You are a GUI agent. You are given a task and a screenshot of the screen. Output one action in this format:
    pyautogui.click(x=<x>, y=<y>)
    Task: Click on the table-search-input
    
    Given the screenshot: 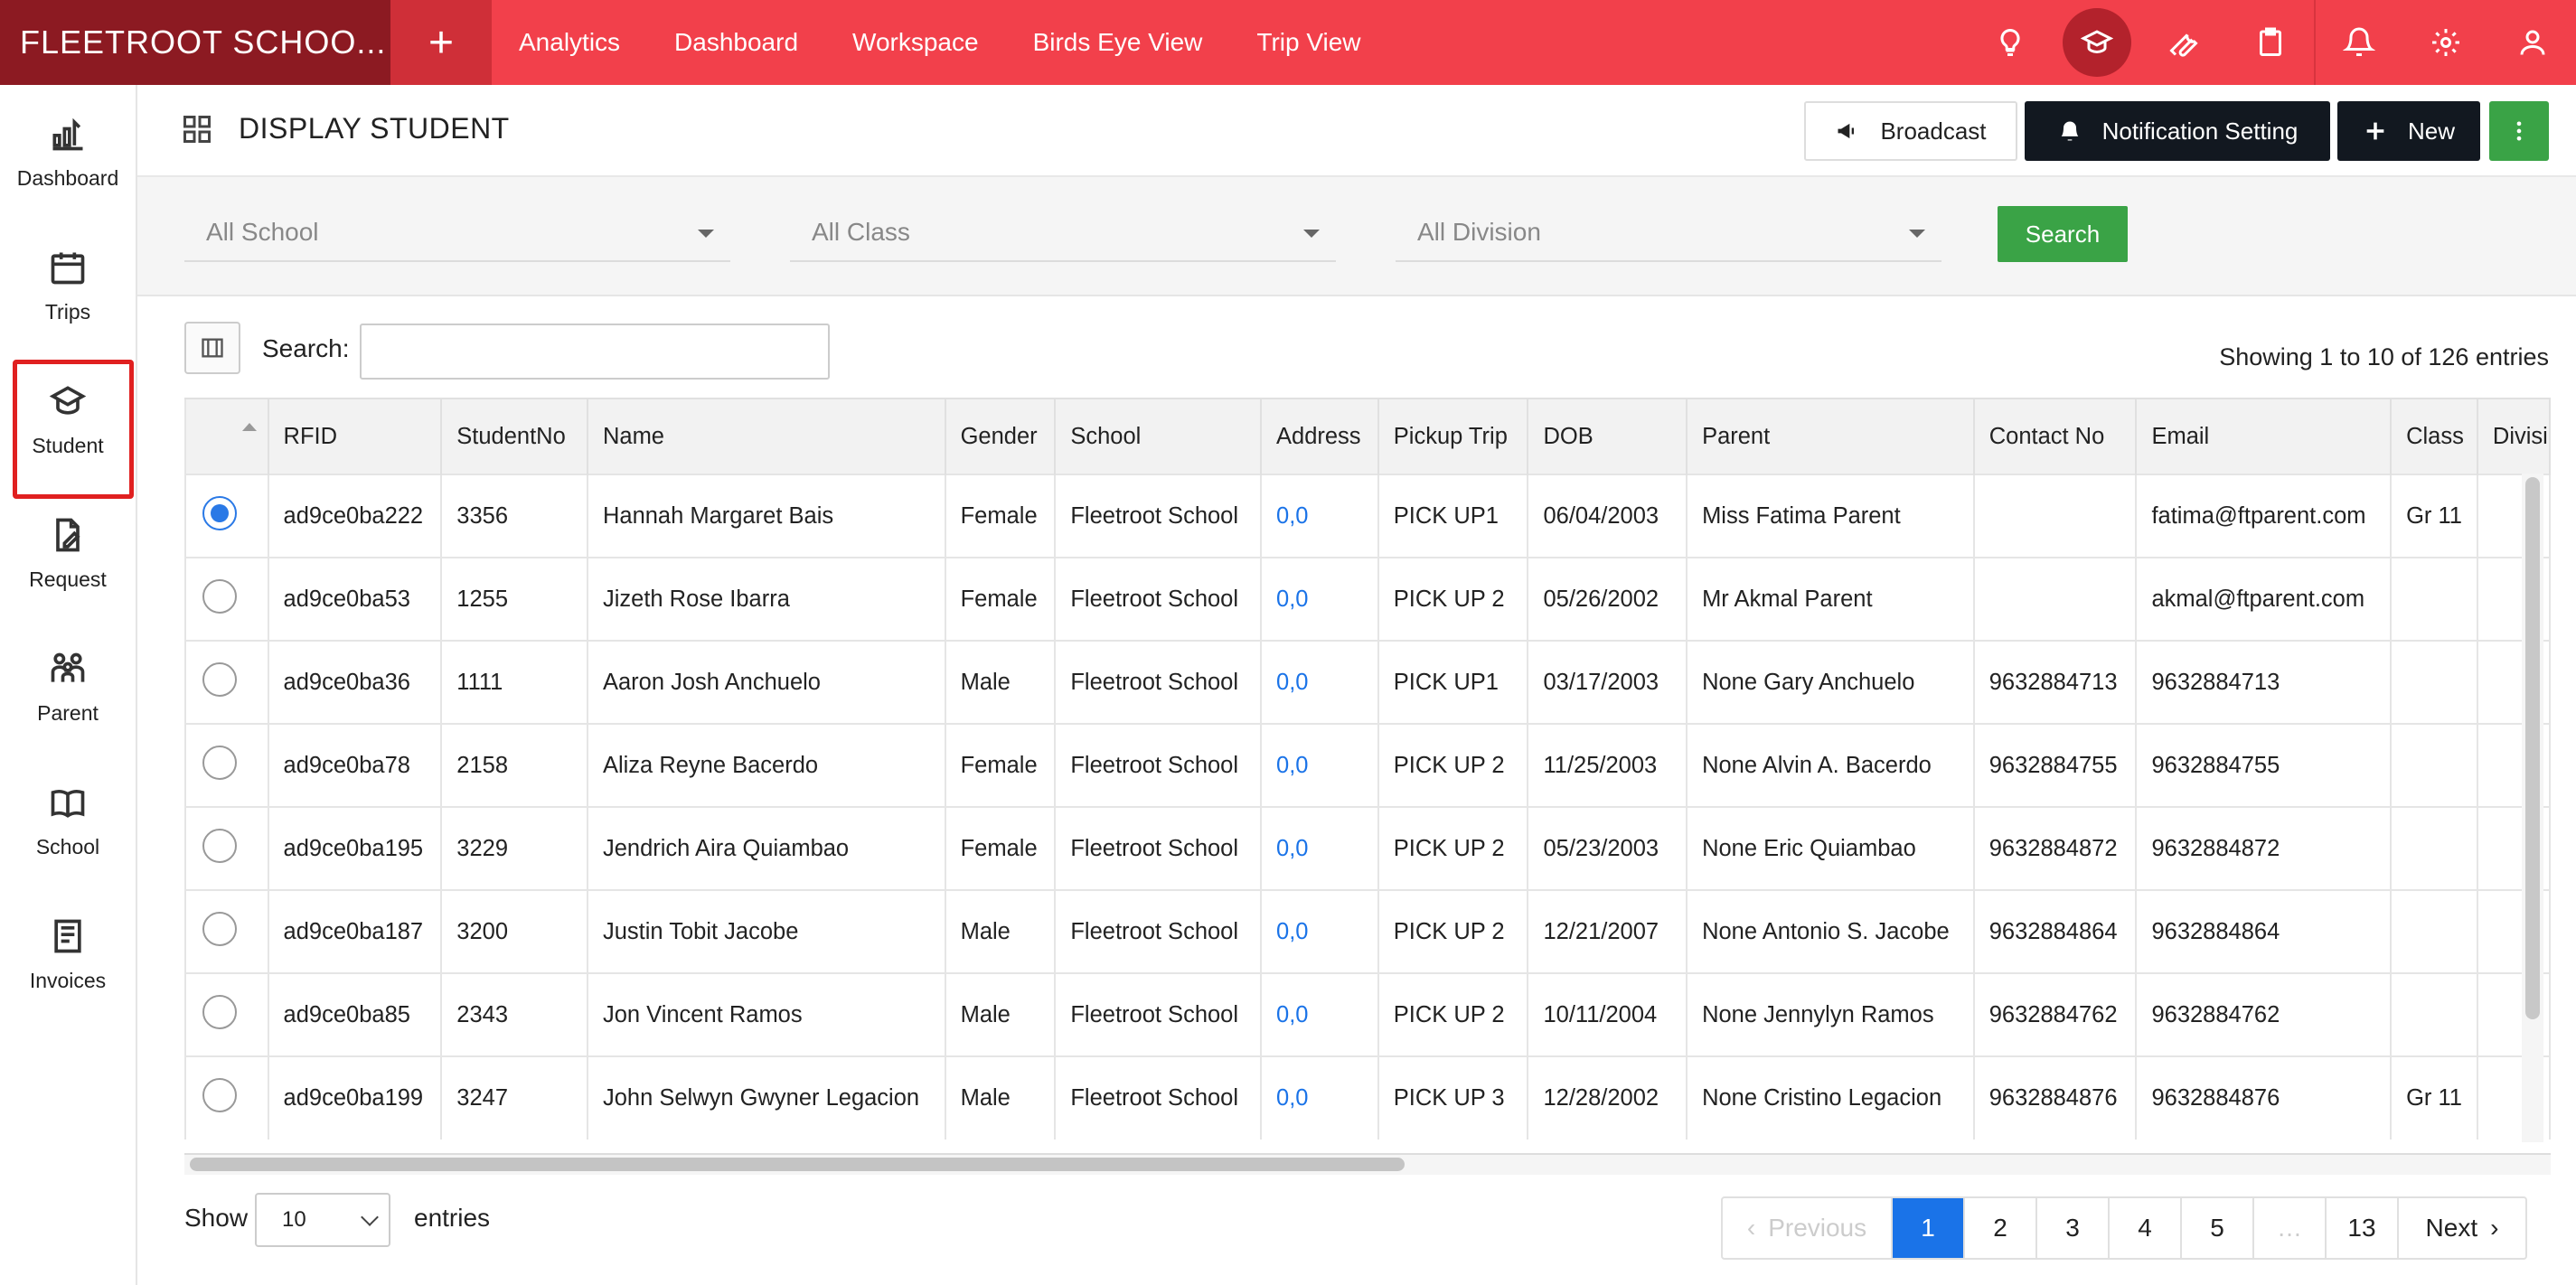 What is the action you would take?
    pyautogui.click(x=595, y=352)
    